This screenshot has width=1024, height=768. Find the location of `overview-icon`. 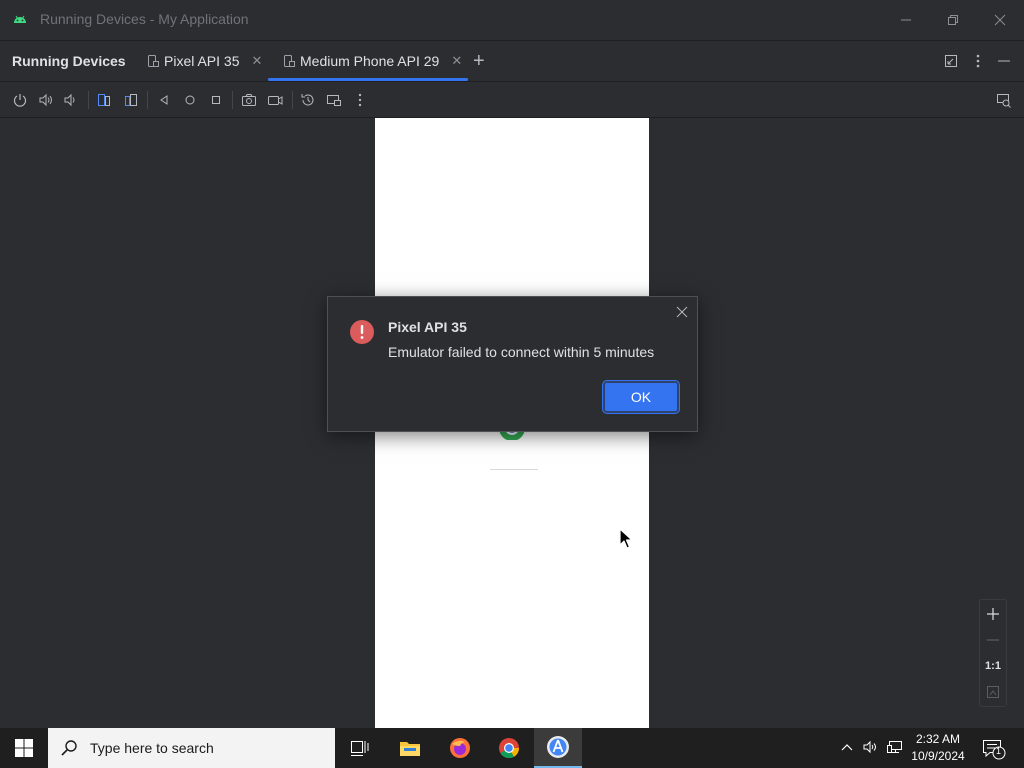

overview-icon is located at coordinates (216, 100).